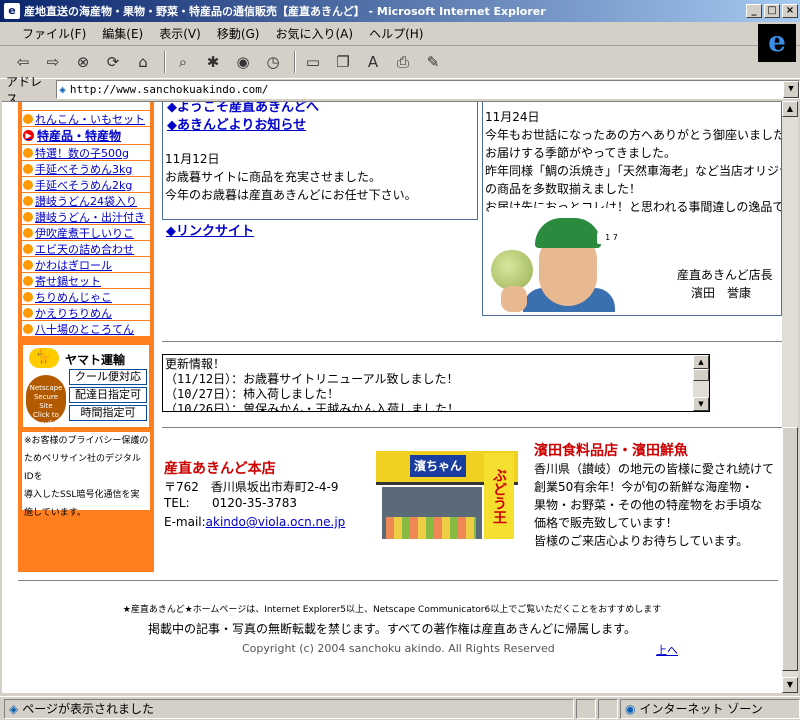  I want to click on cool-delivery-badge: クール便対応, so click(108, 377).